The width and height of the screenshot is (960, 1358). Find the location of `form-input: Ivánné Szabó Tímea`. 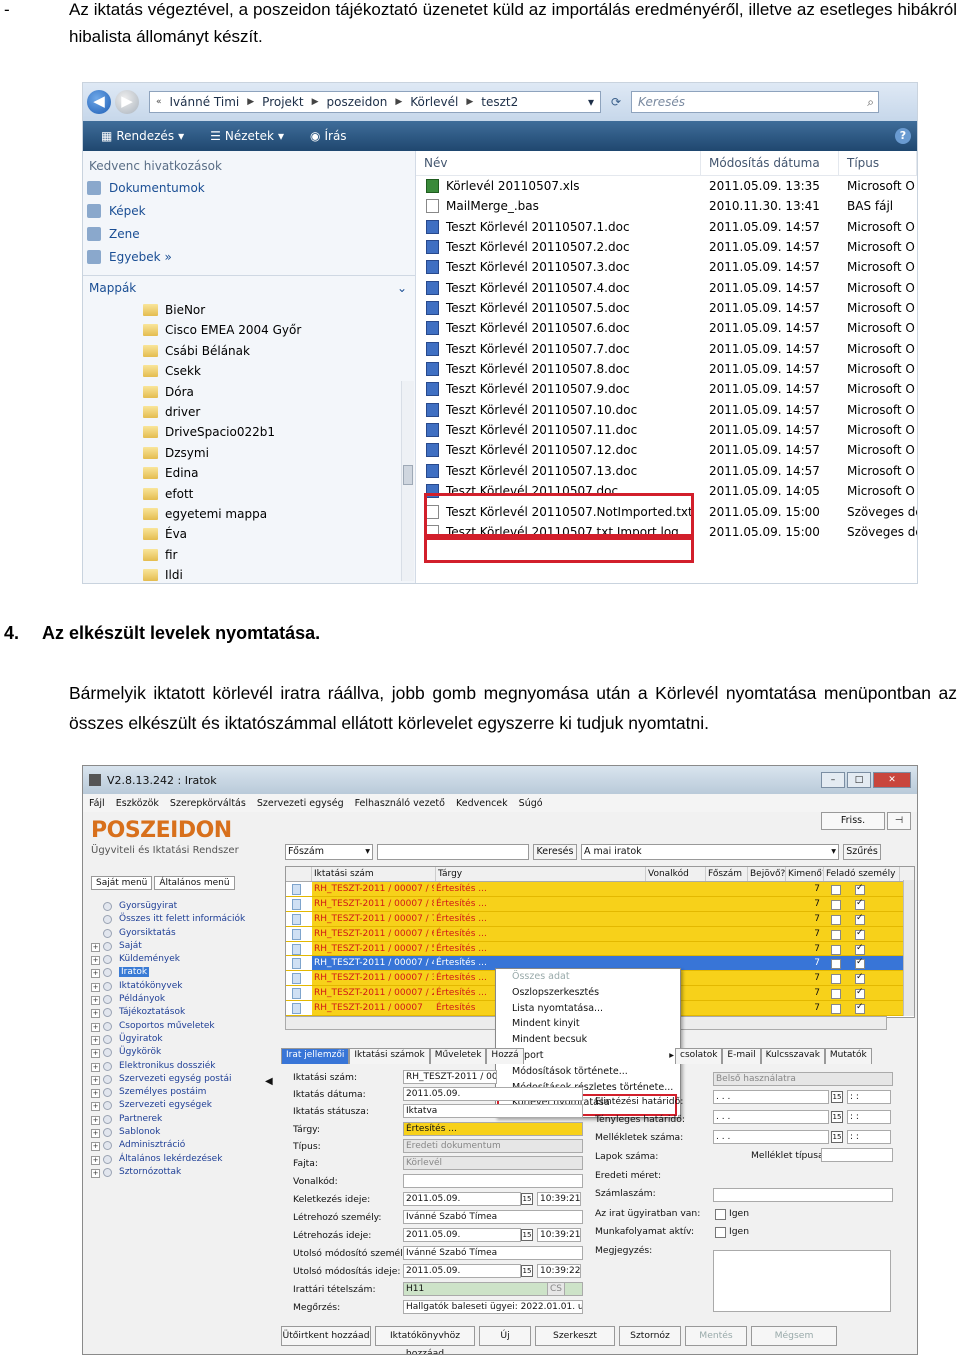

form-input: Ivánné Szabó Tímea is located at coordinates (493, 1253).